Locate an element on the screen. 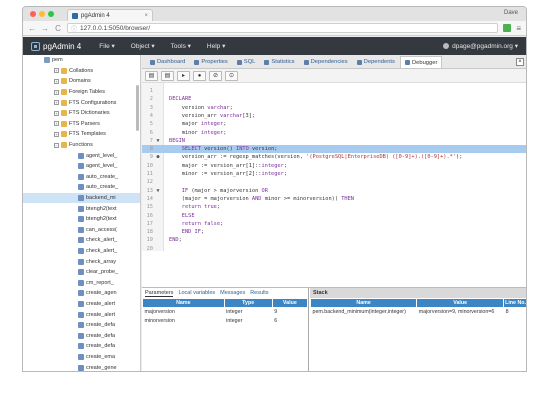 The height and width of the screenshot is (400, 547). code-line: 11 minor := version_arr[2]::integer; is located at coordinates (334, 174).